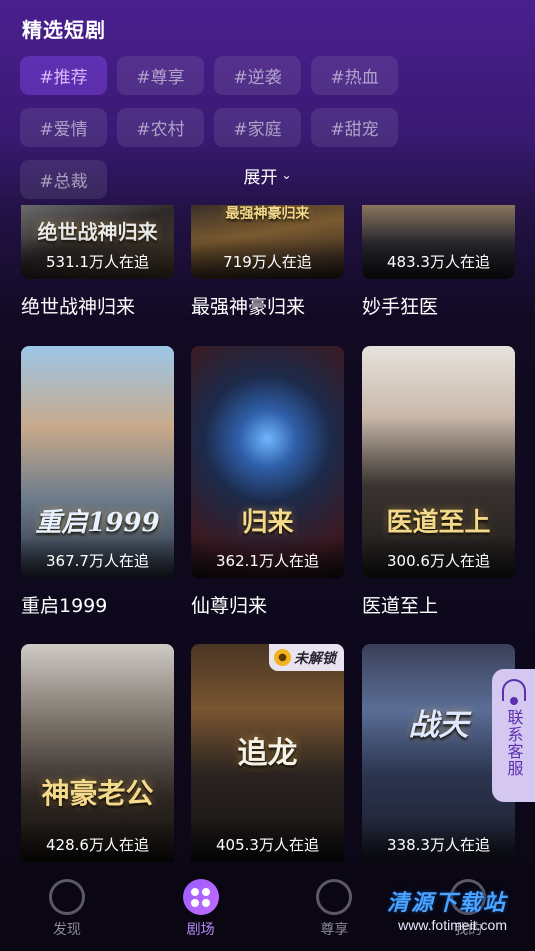 The height and width of the screenshot is (951, 535). What do you see at coordinates (257, 127) in the screenshot?
I see `tag-family: #家庭` at bounding box center [257, 127].